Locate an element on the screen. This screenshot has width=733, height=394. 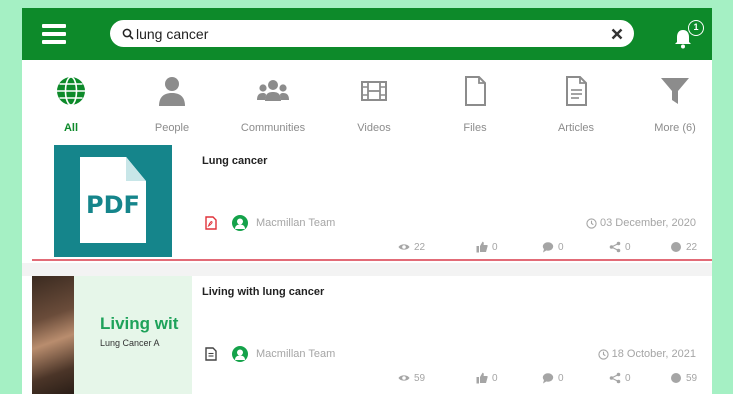
file-icon is located at coordinates (475, 91).